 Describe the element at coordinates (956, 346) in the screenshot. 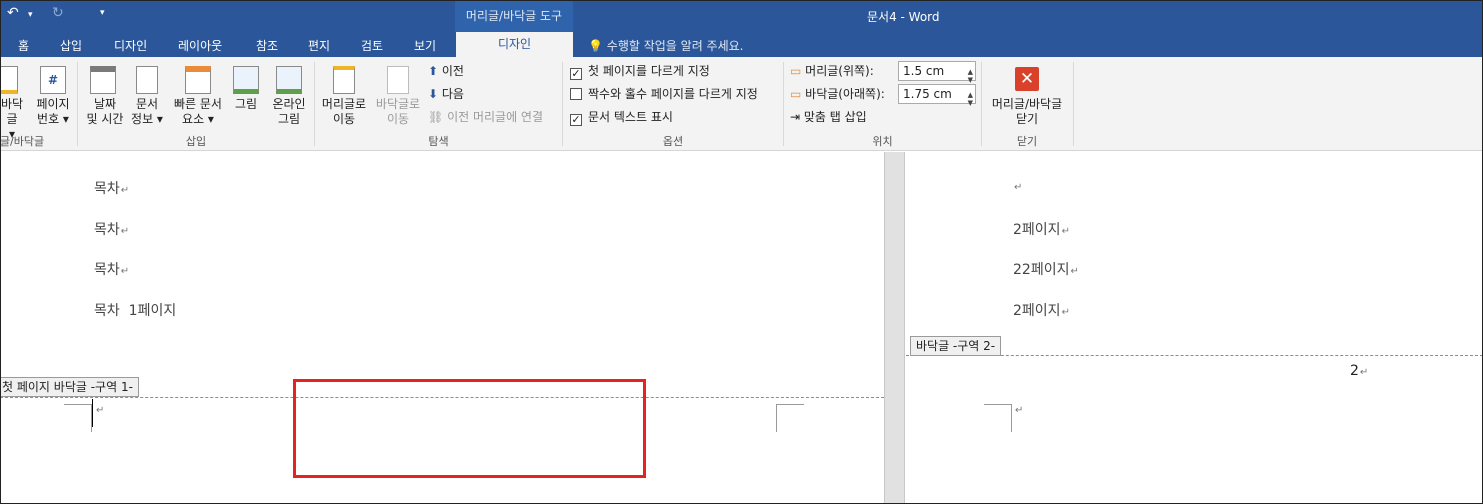

I see `footer-tag-section-2: 바닥글 -구역 2-` at that location.